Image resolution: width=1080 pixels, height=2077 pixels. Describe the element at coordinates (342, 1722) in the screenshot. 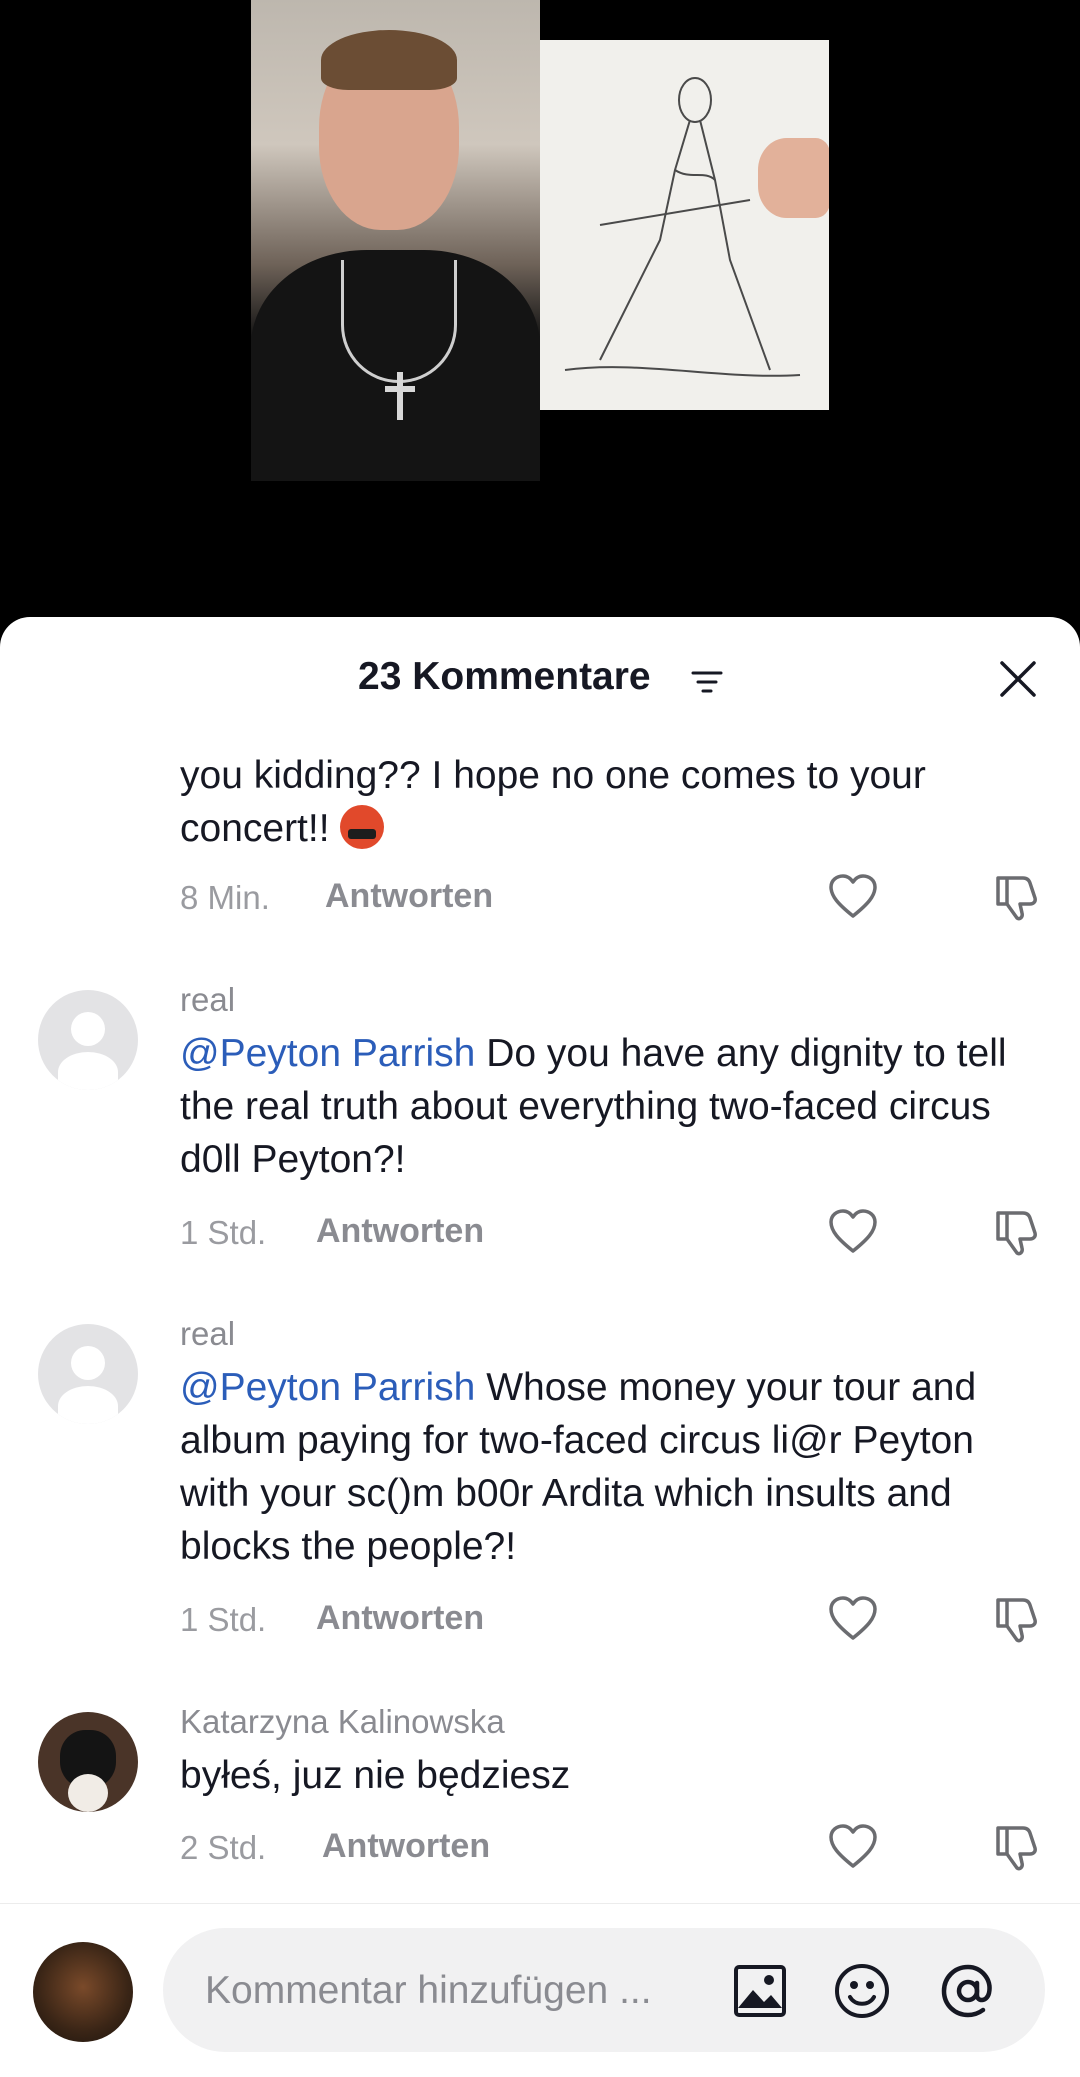

I see `comment-username: Katarzyna Kalinowska` at that location.